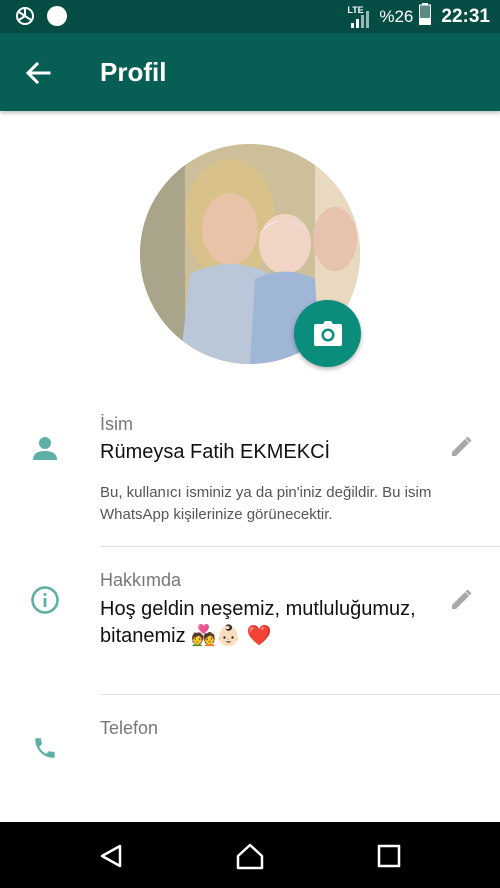 The image size is (500, 888). What do you see at coordinates (215, 452) in the screenshot?
I see `name-value: Rümeysa Fatih EKMEKCİ` at bounding box center [215, 452].